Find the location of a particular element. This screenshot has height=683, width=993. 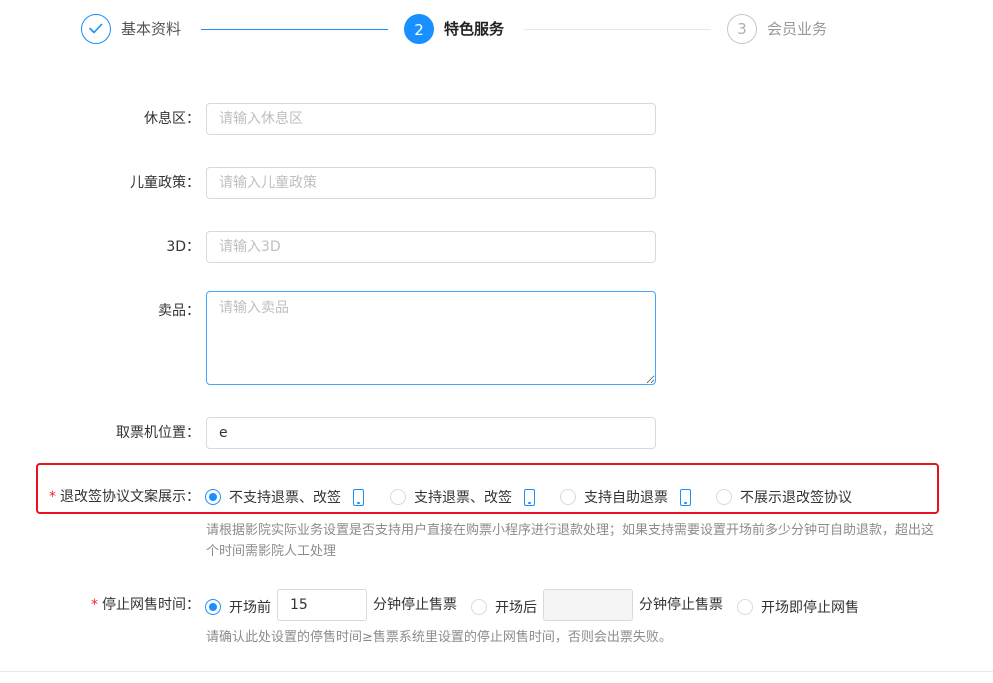

stop-sale-option-immediate: 开场即停止网售 is located at coordinates (798, 607).